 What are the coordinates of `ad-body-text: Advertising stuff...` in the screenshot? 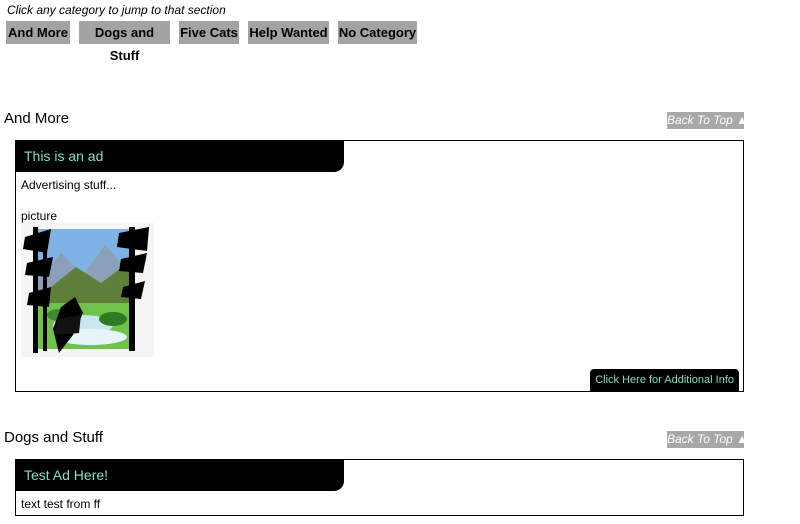 It's located at (69, 185).